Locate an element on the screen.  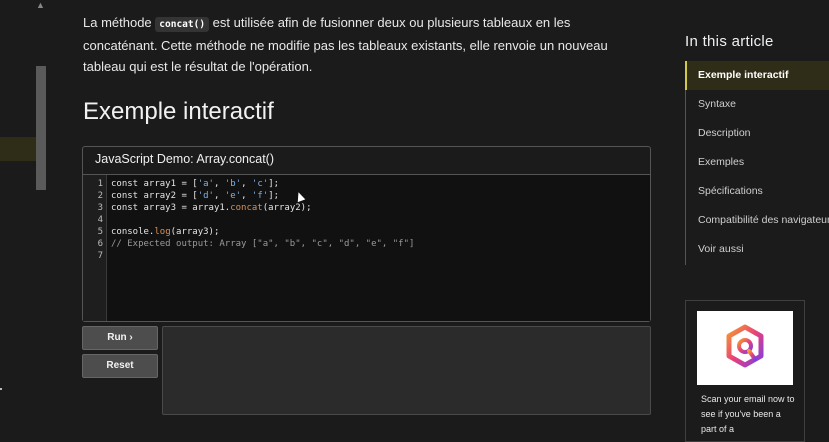
toc-item-exemple-interactif: Exemple interactif is located at coordinates (743, 75).